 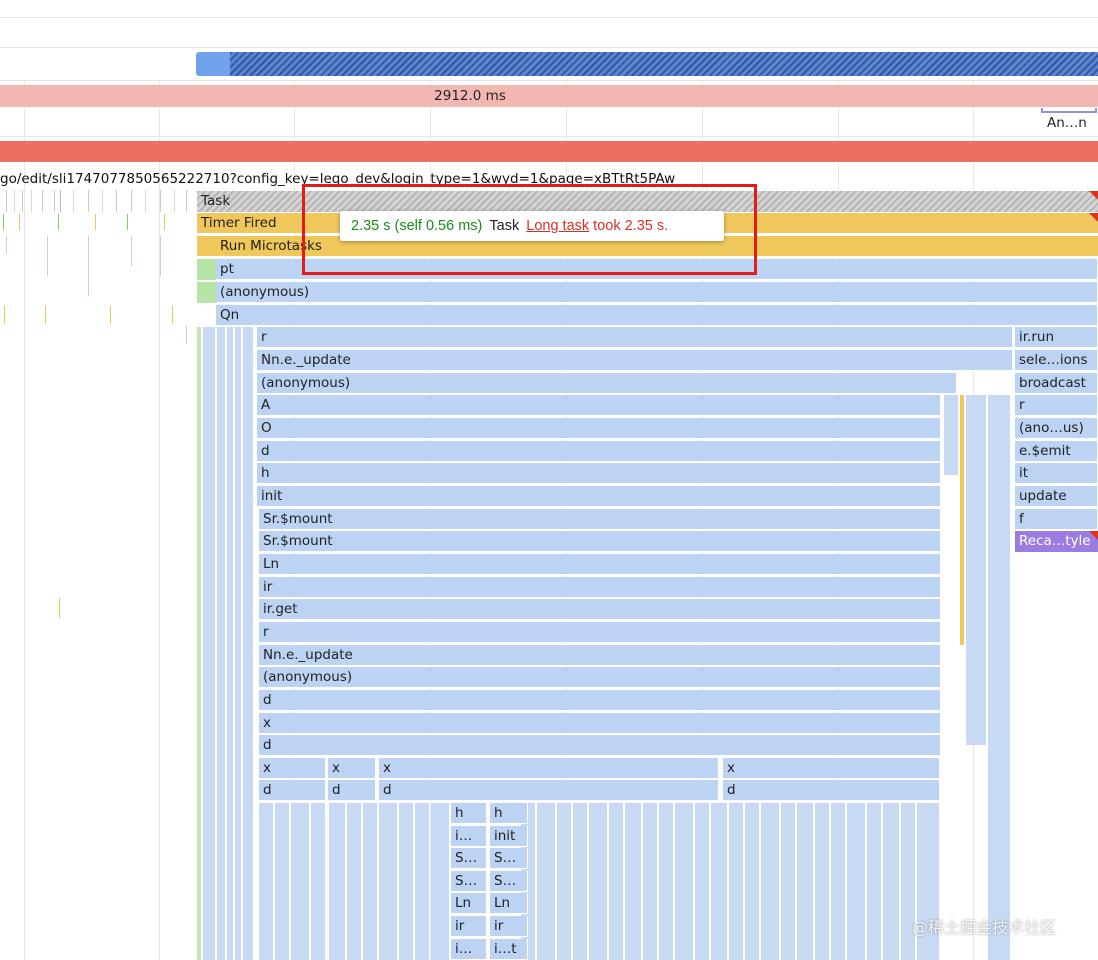 What do you see at coordinates (1024, 473) in the screenshot?
I see `frame-label: it` at bounding box center [1024, 473].